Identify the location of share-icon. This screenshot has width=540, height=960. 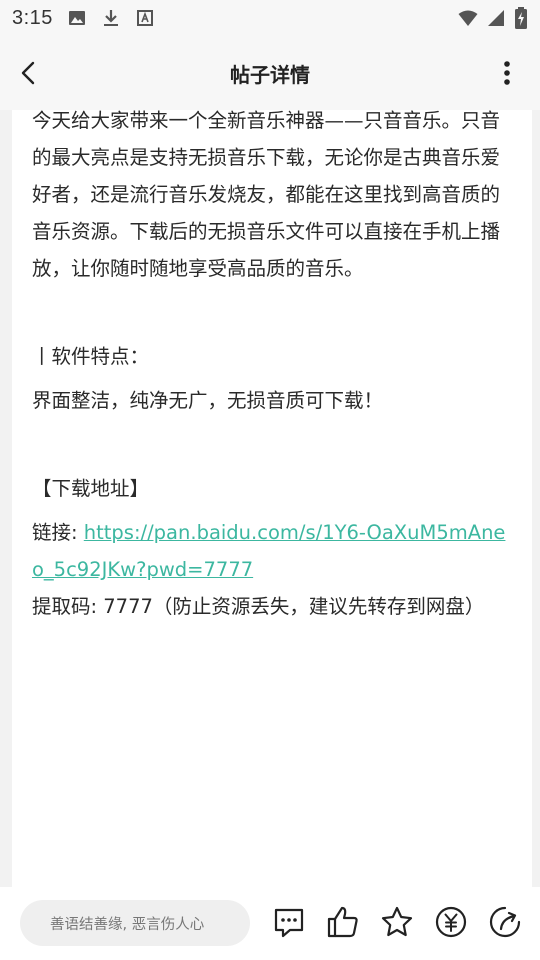
(505, 922).